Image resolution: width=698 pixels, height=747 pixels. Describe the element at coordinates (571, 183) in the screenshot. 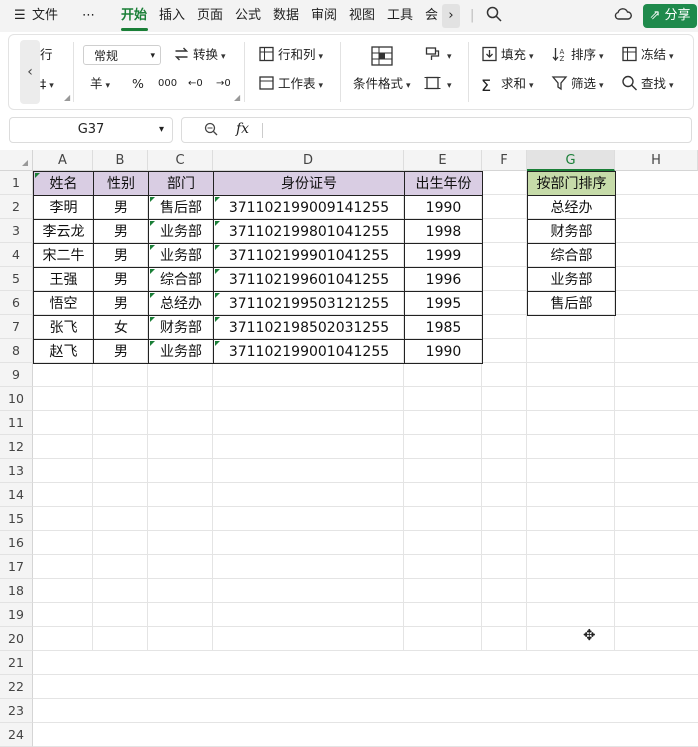

I see `sort-table-header-cell: 按部门排序` at that location.